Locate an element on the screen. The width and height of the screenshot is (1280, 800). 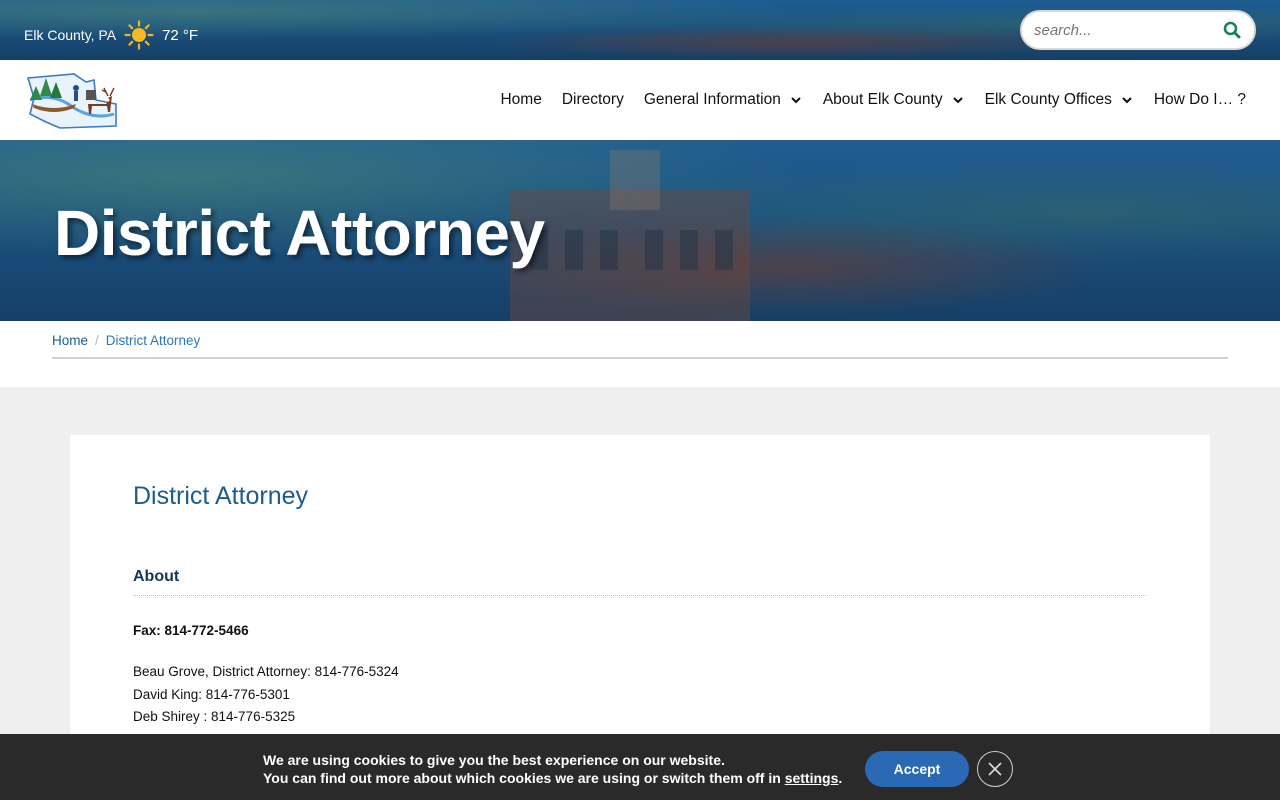
nav-home: Home is located at coordinates (520, 100).